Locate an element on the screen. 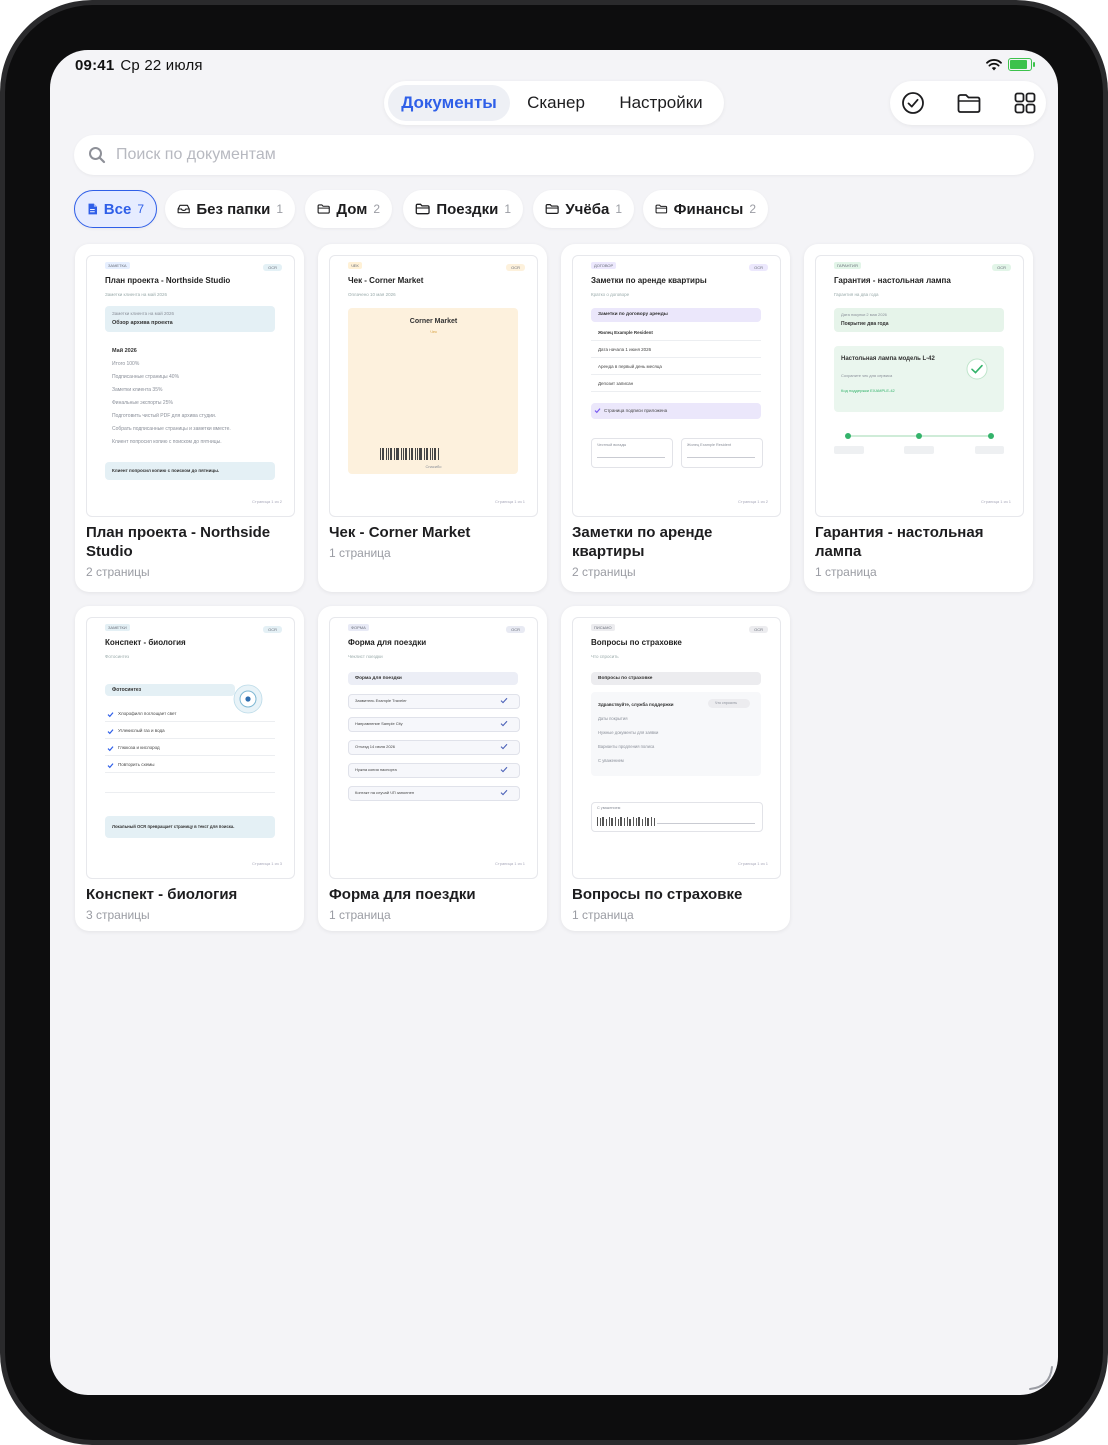 The image size is (1108, 1445). filter-chip-label: Без папки is located at coordinates (233, 209).